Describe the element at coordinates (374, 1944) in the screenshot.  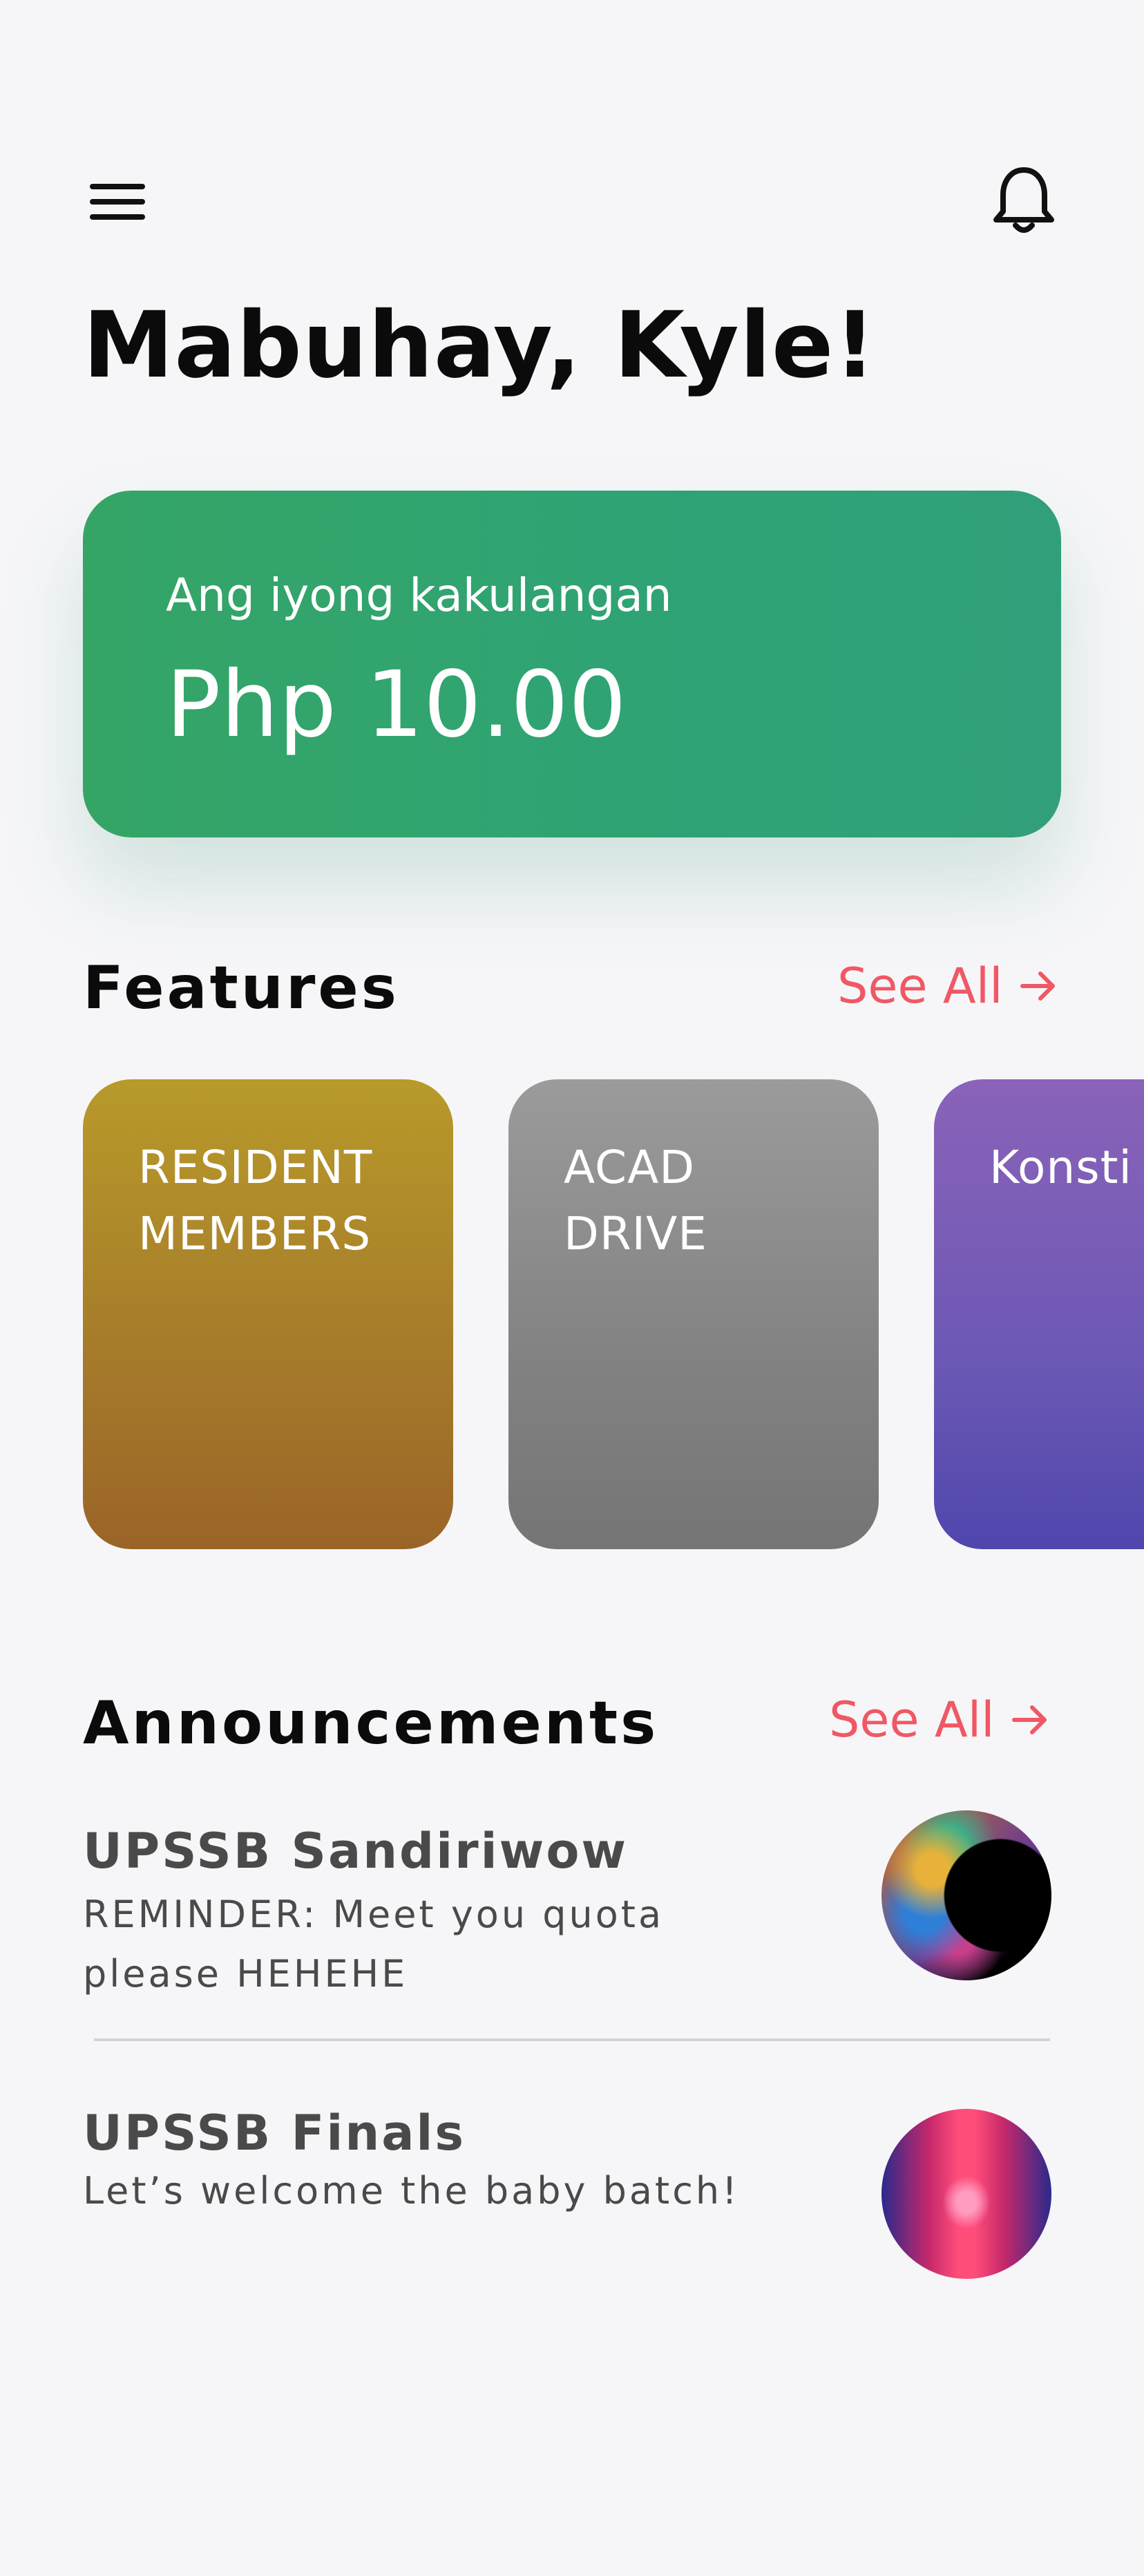
I see `announcement-body: REMINDER: Meet you quota please HEHEHE` at that location.